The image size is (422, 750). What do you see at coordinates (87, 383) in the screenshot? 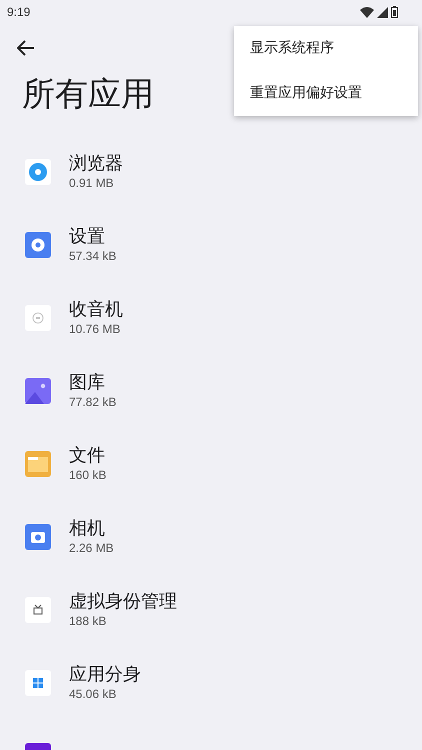
I see `app-name: 图库` at bounding box center [87, 383].